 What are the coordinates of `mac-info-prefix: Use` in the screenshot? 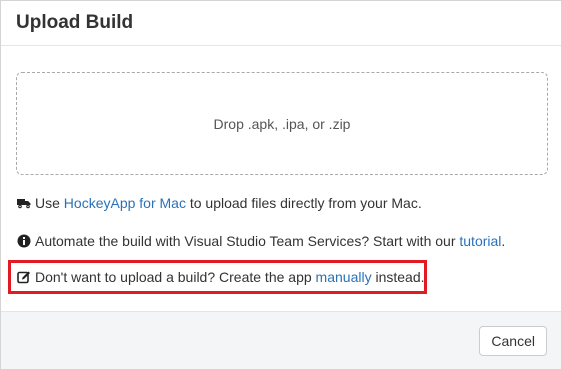 It's located at (49, 203).